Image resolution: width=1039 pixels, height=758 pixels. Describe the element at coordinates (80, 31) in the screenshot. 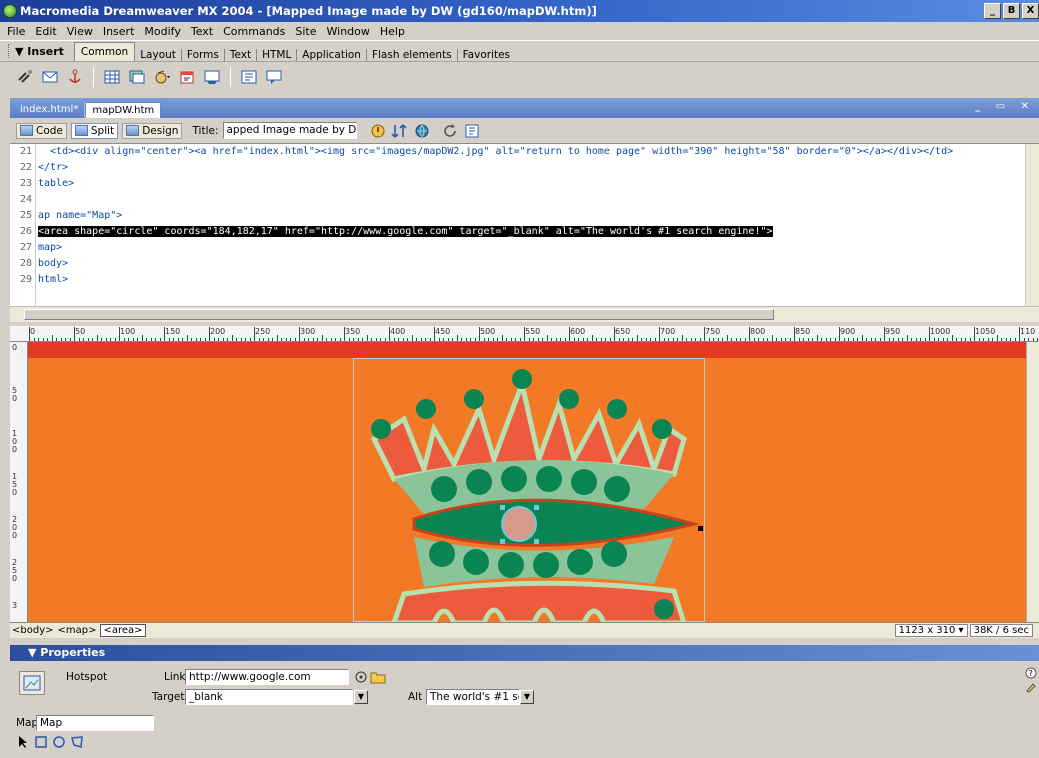

I see `menu-view: View` at that location.